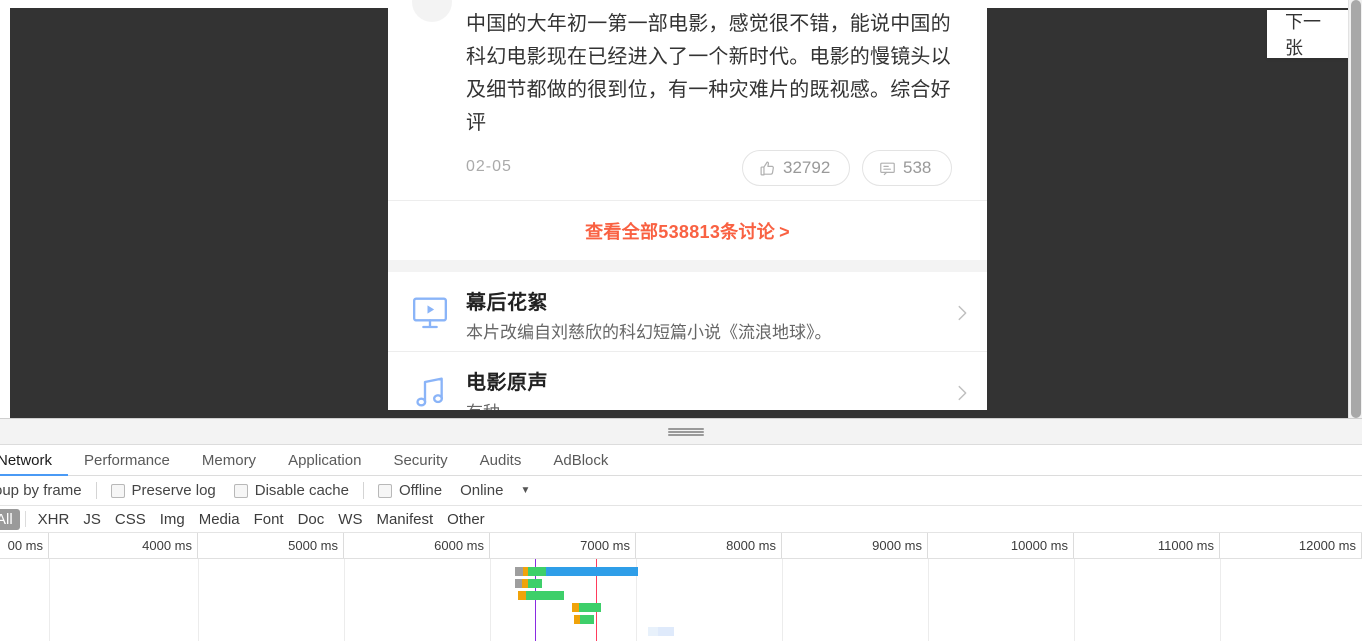 Image resolution: width=1362 pixels, height=641 pixels. Describe the element at coordinates (420, 490) in the screenshot. I see `offline-label: Offline` at that location.